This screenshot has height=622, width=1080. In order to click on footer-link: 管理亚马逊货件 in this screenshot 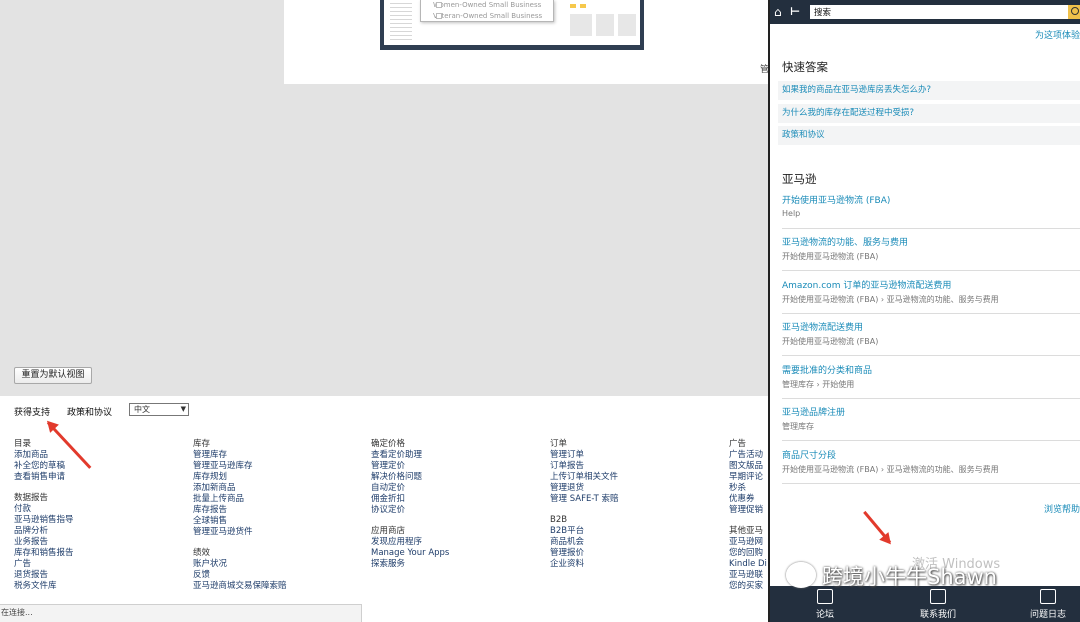, I will do `click(240, 532)`.